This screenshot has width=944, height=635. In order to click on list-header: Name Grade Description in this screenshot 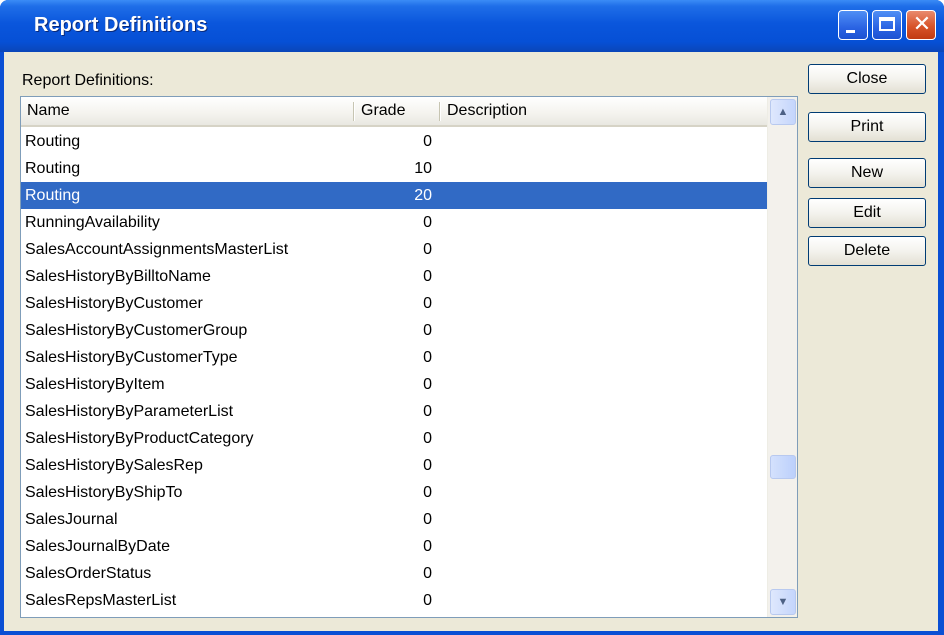, I will do `click(394, 112)`.